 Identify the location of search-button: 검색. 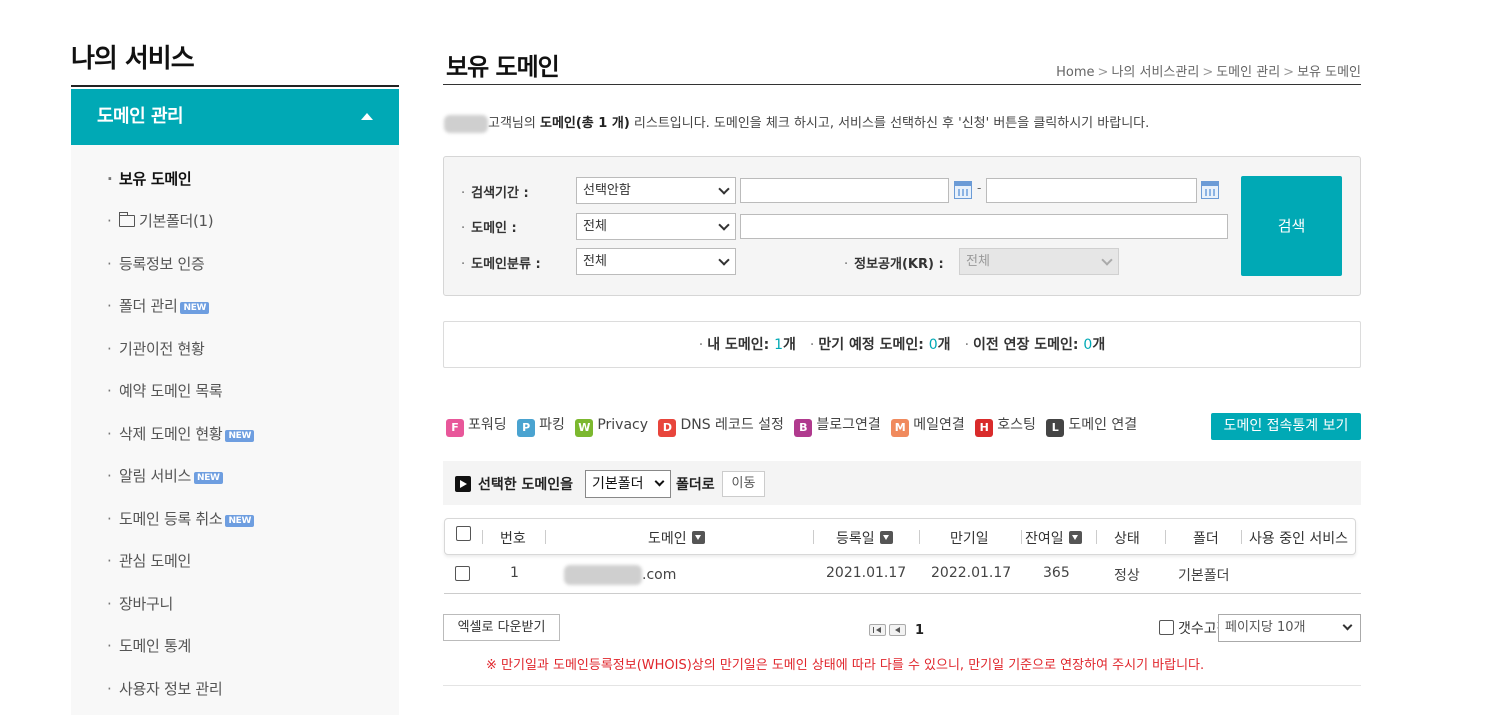
(1291, 226).